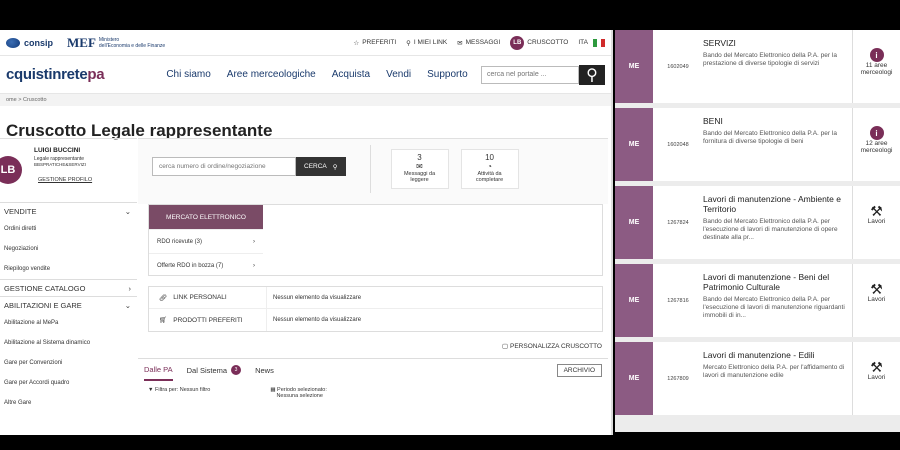  What do you see at coordinates (68, 363) in the screenshot?
I see `sidebar-item-gare-convenzioni: Gare per Convenzioni` at bounding box center [68, 363].